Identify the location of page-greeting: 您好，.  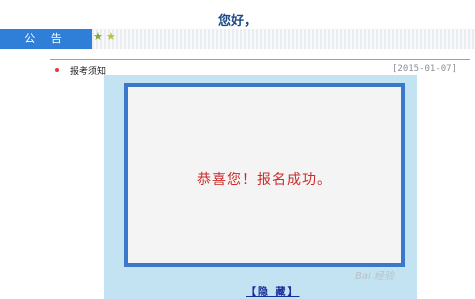
(237, 21).